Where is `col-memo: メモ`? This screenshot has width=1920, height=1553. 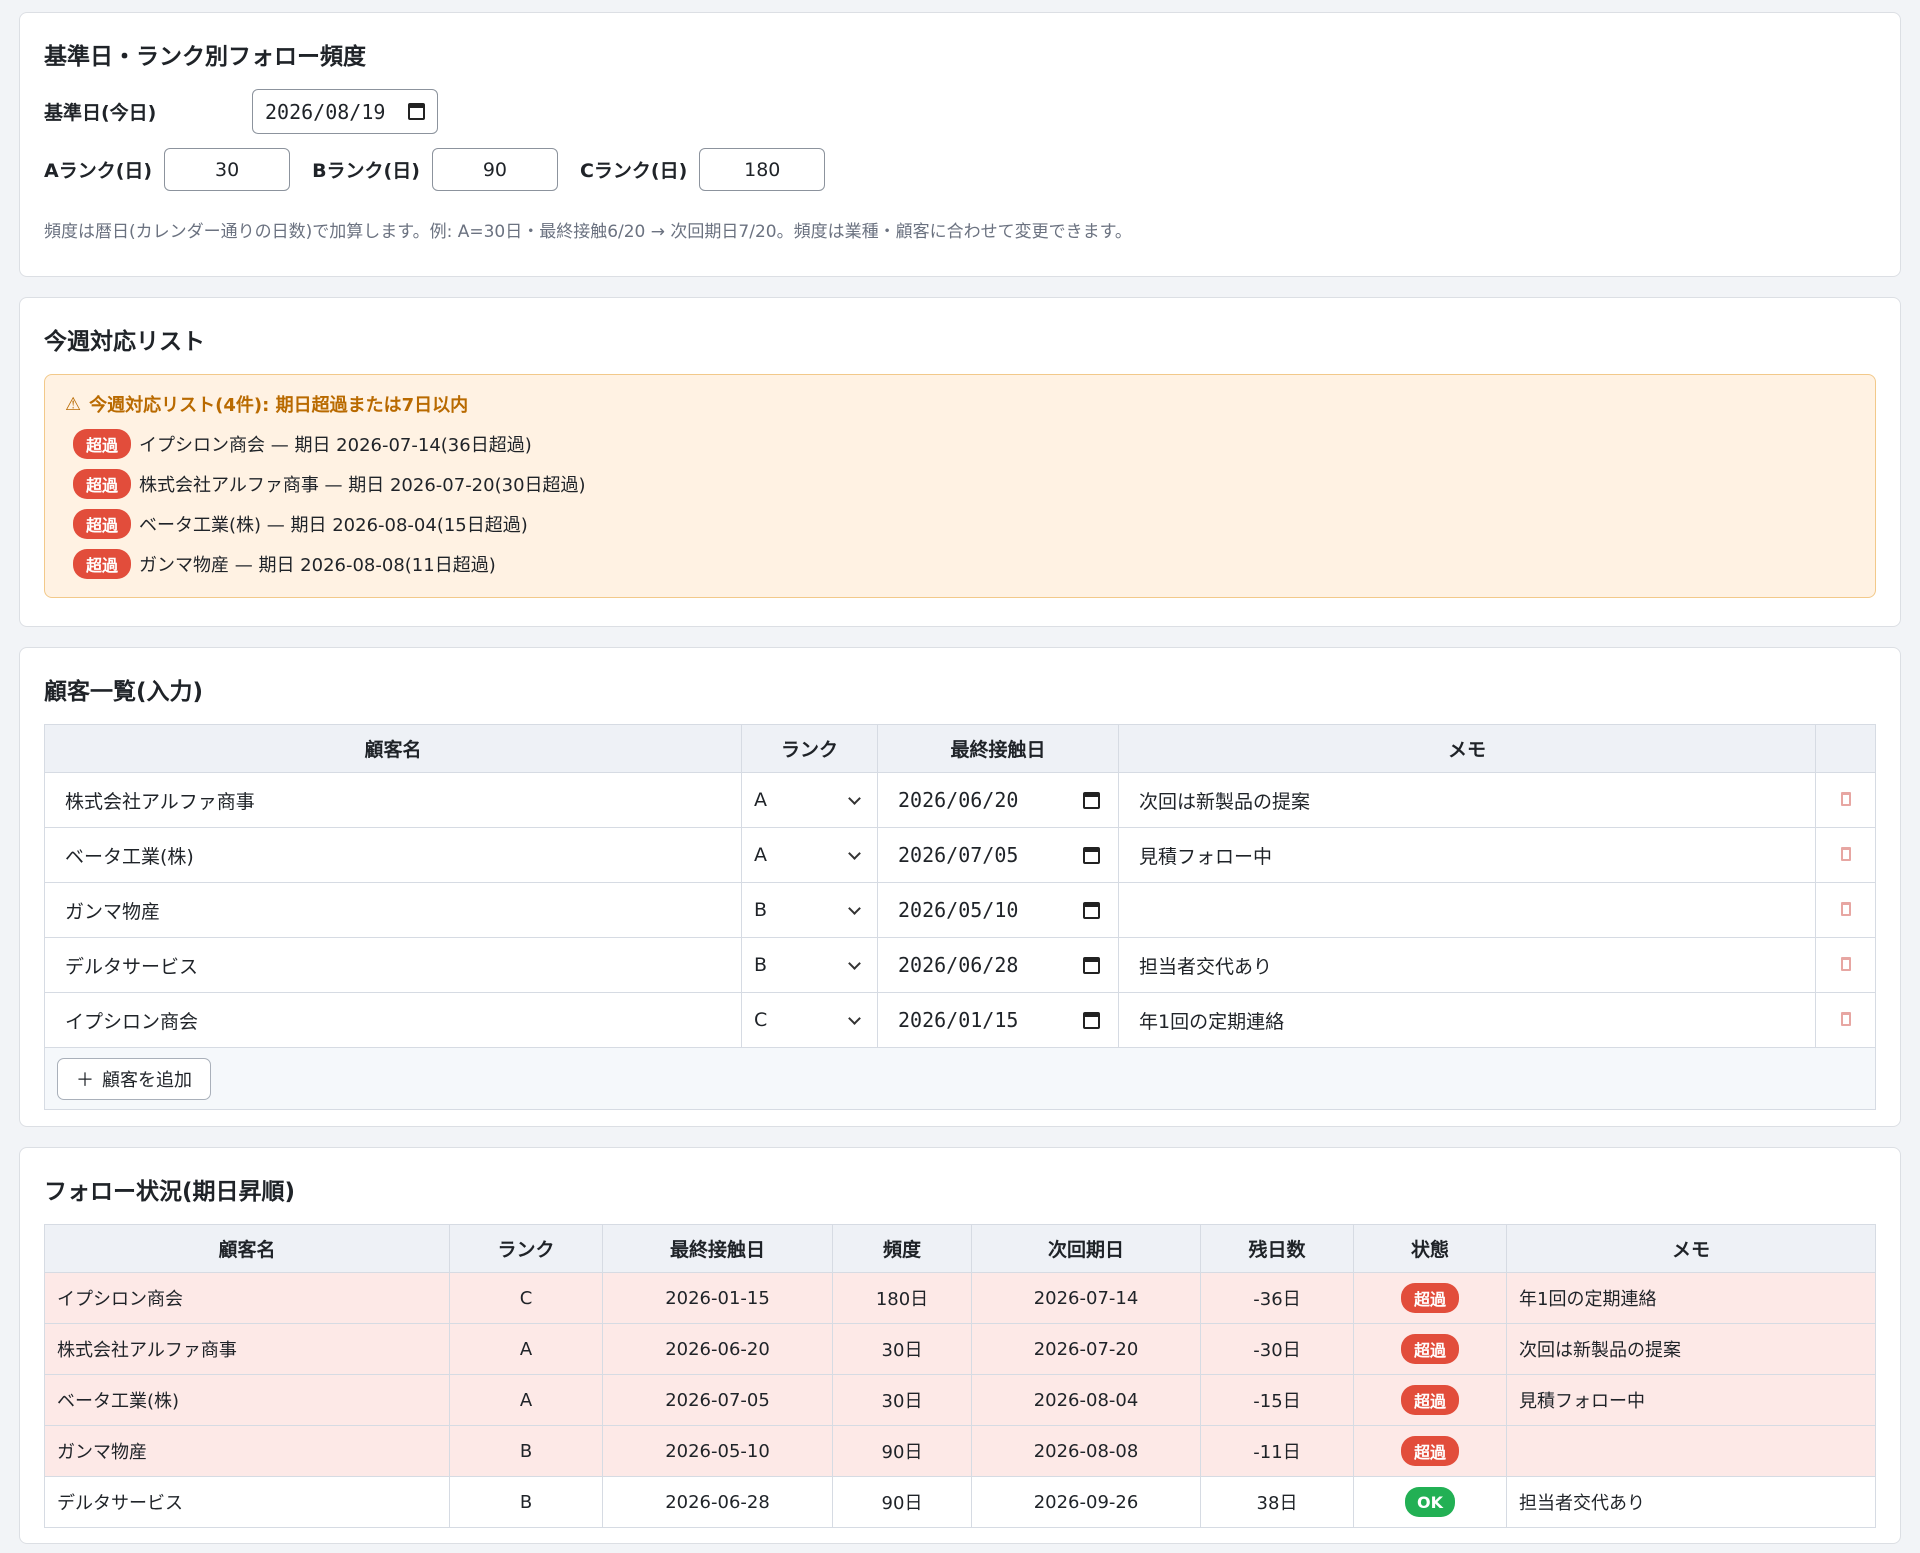
col-memo: メモ is located at coordinates (1691, 1248).